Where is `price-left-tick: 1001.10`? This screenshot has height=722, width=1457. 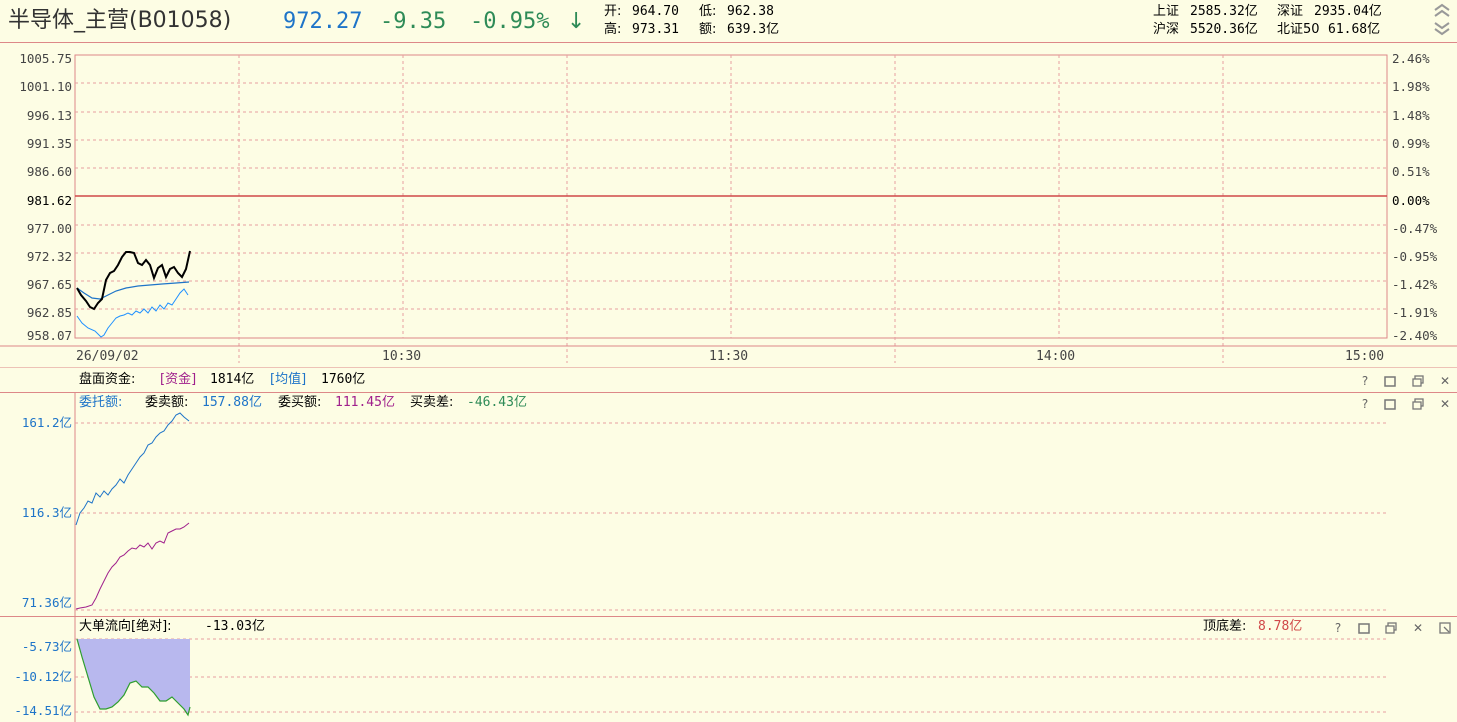
price-left-tick: 1001.10 is located at coordinates (45, 86).